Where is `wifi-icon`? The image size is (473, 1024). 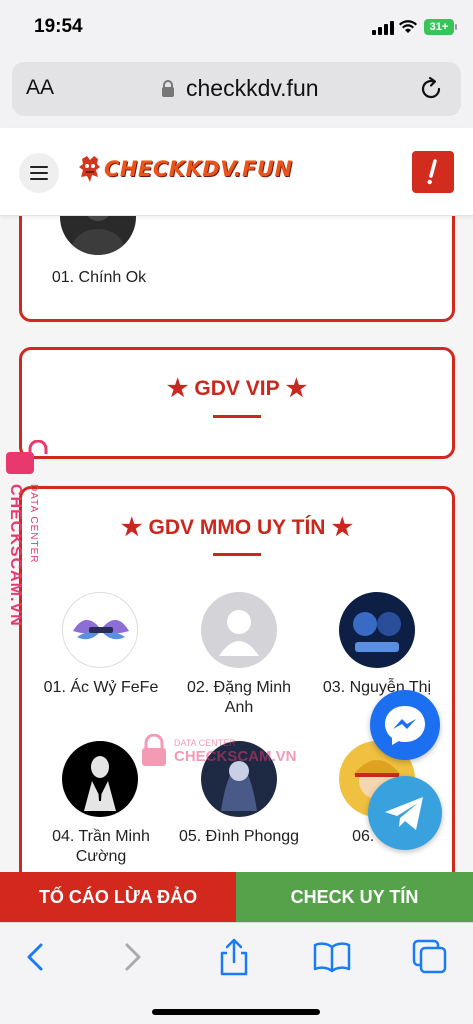 wifi-icon is located at coordinates (408, 26).